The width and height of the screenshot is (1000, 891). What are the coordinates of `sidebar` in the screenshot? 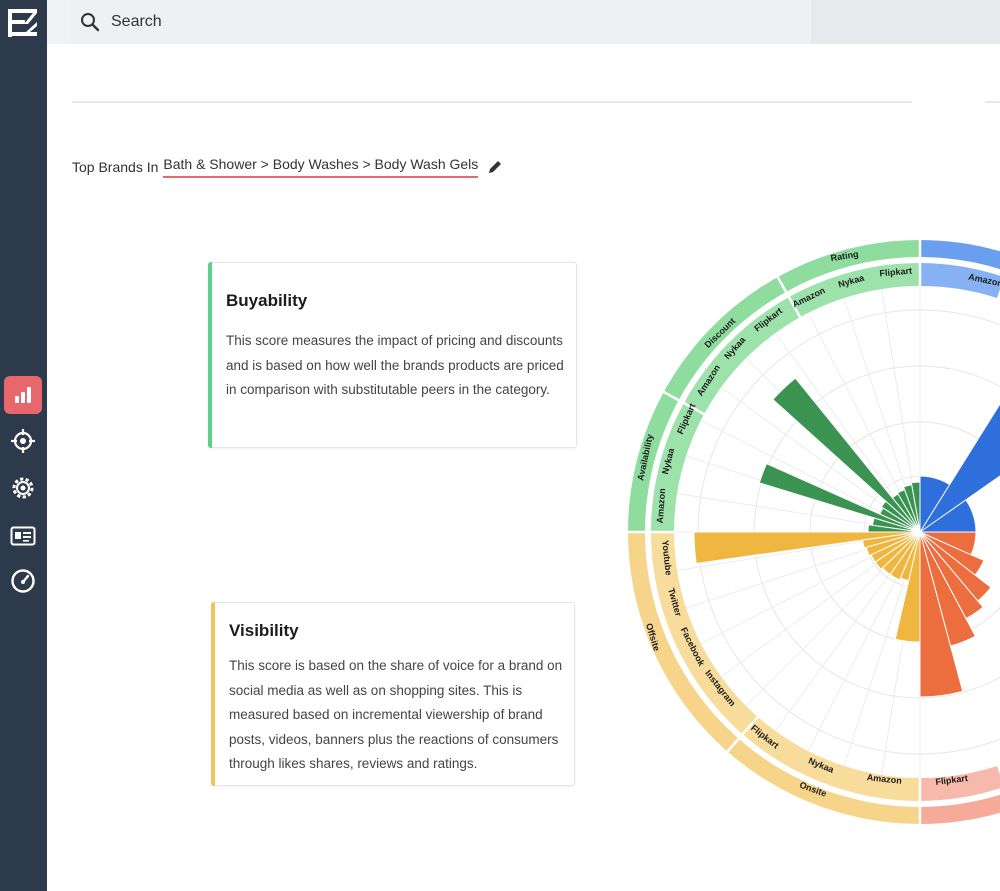 It's located at (23, 445).